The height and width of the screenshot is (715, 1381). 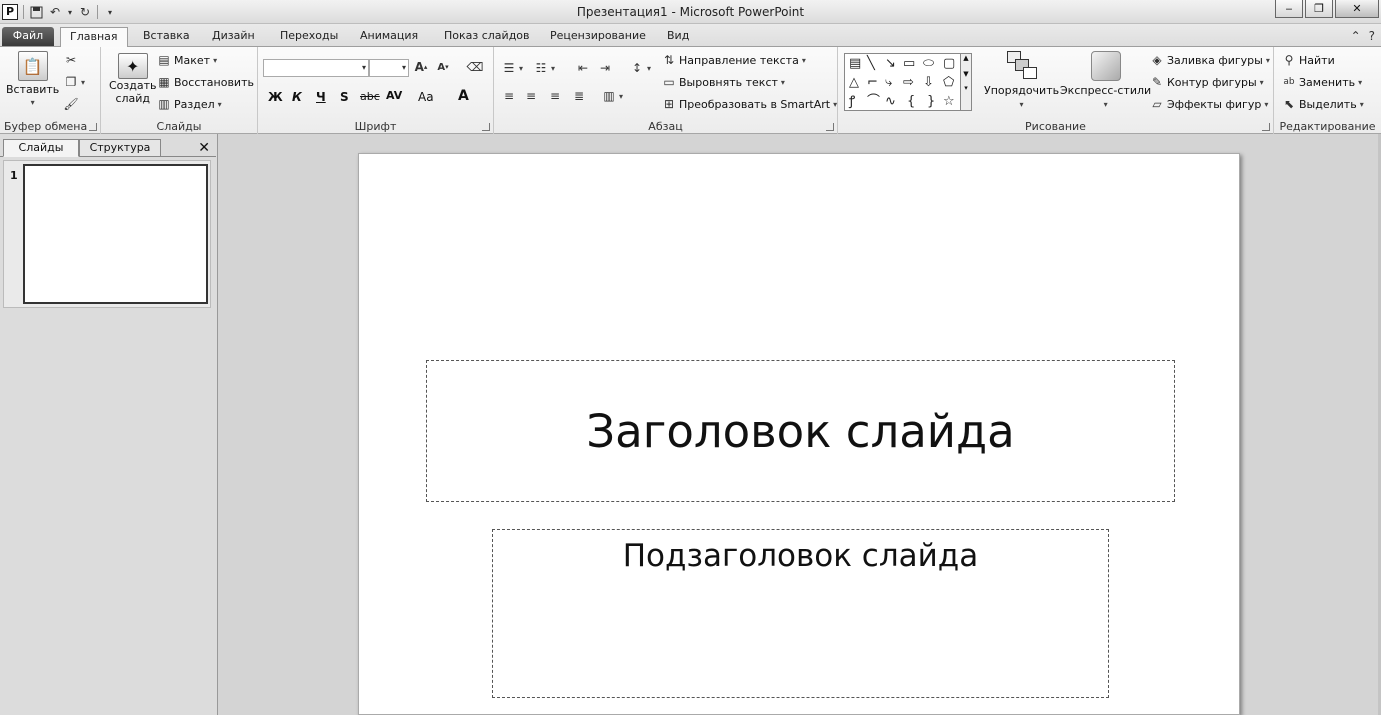 I want to click on textbox-shape-icon: ▤, so click(x=855, y=64).